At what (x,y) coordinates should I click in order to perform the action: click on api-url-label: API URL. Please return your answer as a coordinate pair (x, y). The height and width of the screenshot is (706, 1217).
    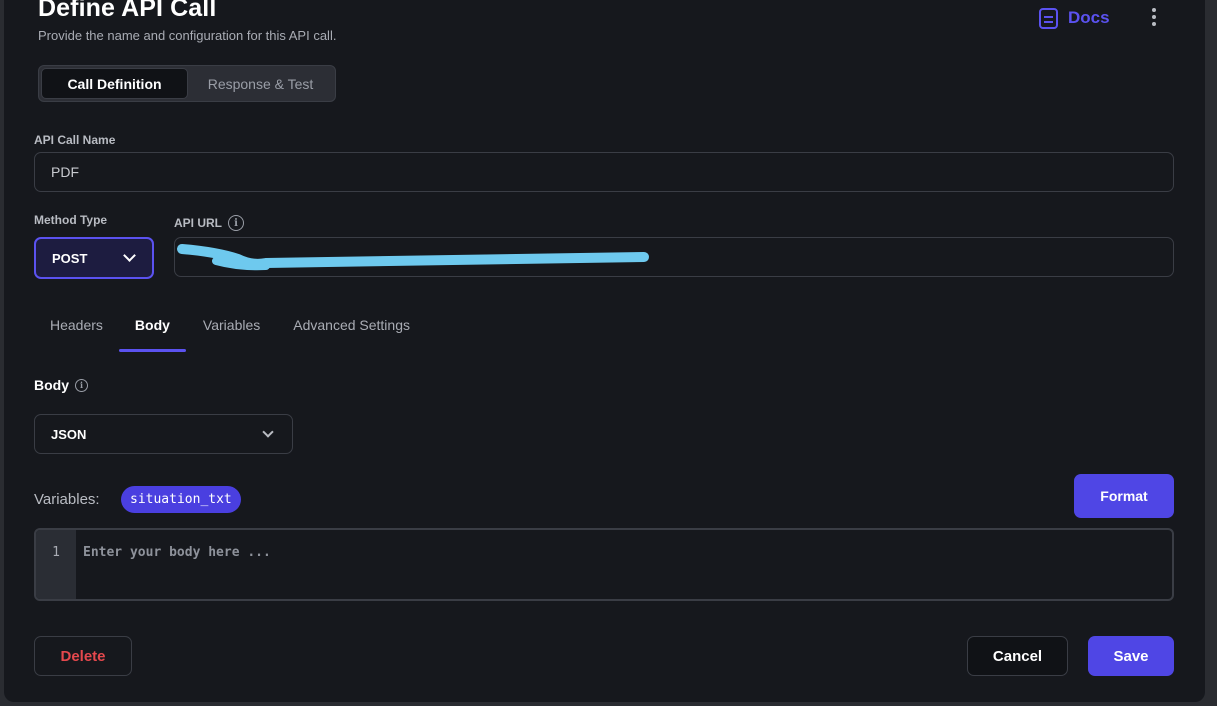
    Looking at the image, I should click on (198, 223).